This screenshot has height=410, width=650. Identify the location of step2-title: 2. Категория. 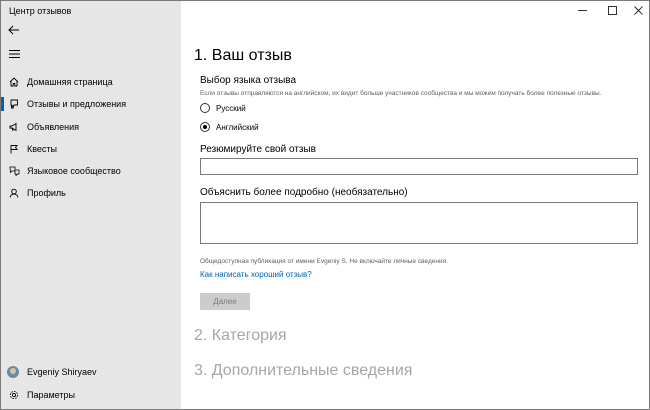
(240, 336).